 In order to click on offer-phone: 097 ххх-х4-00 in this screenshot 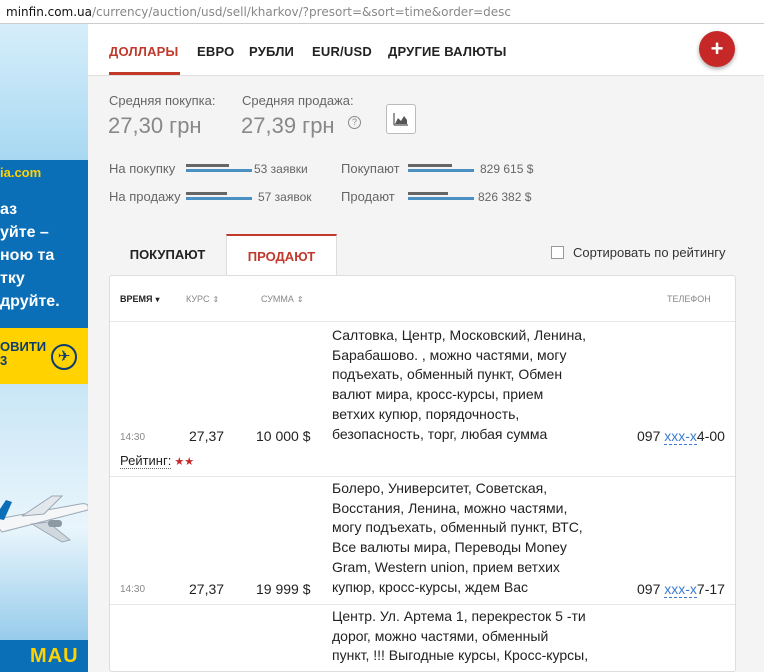, I will do `click(681, 436)`.